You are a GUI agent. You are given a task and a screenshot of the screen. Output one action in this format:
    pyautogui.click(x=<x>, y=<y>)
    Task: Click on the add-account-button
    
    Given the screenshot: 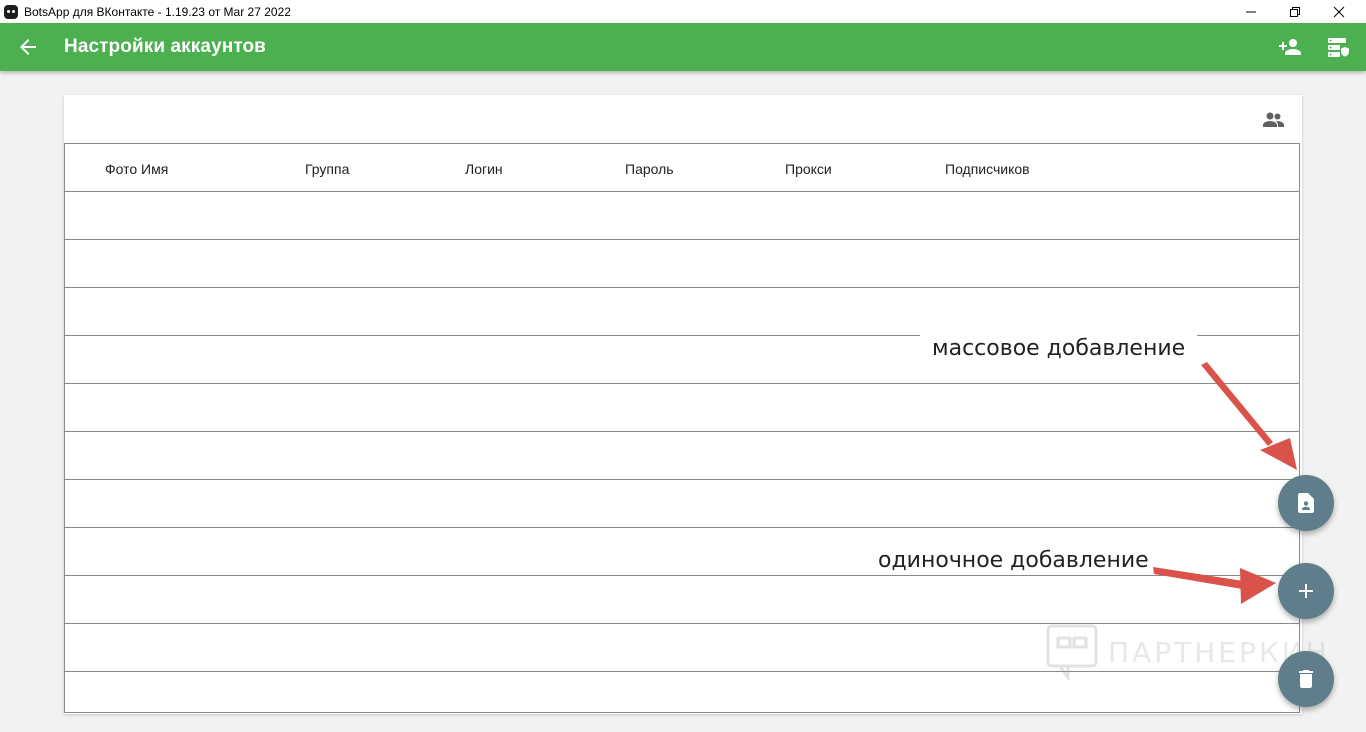 What is the action you would take?
    pyautogui.click(x=1306, y=591)
    